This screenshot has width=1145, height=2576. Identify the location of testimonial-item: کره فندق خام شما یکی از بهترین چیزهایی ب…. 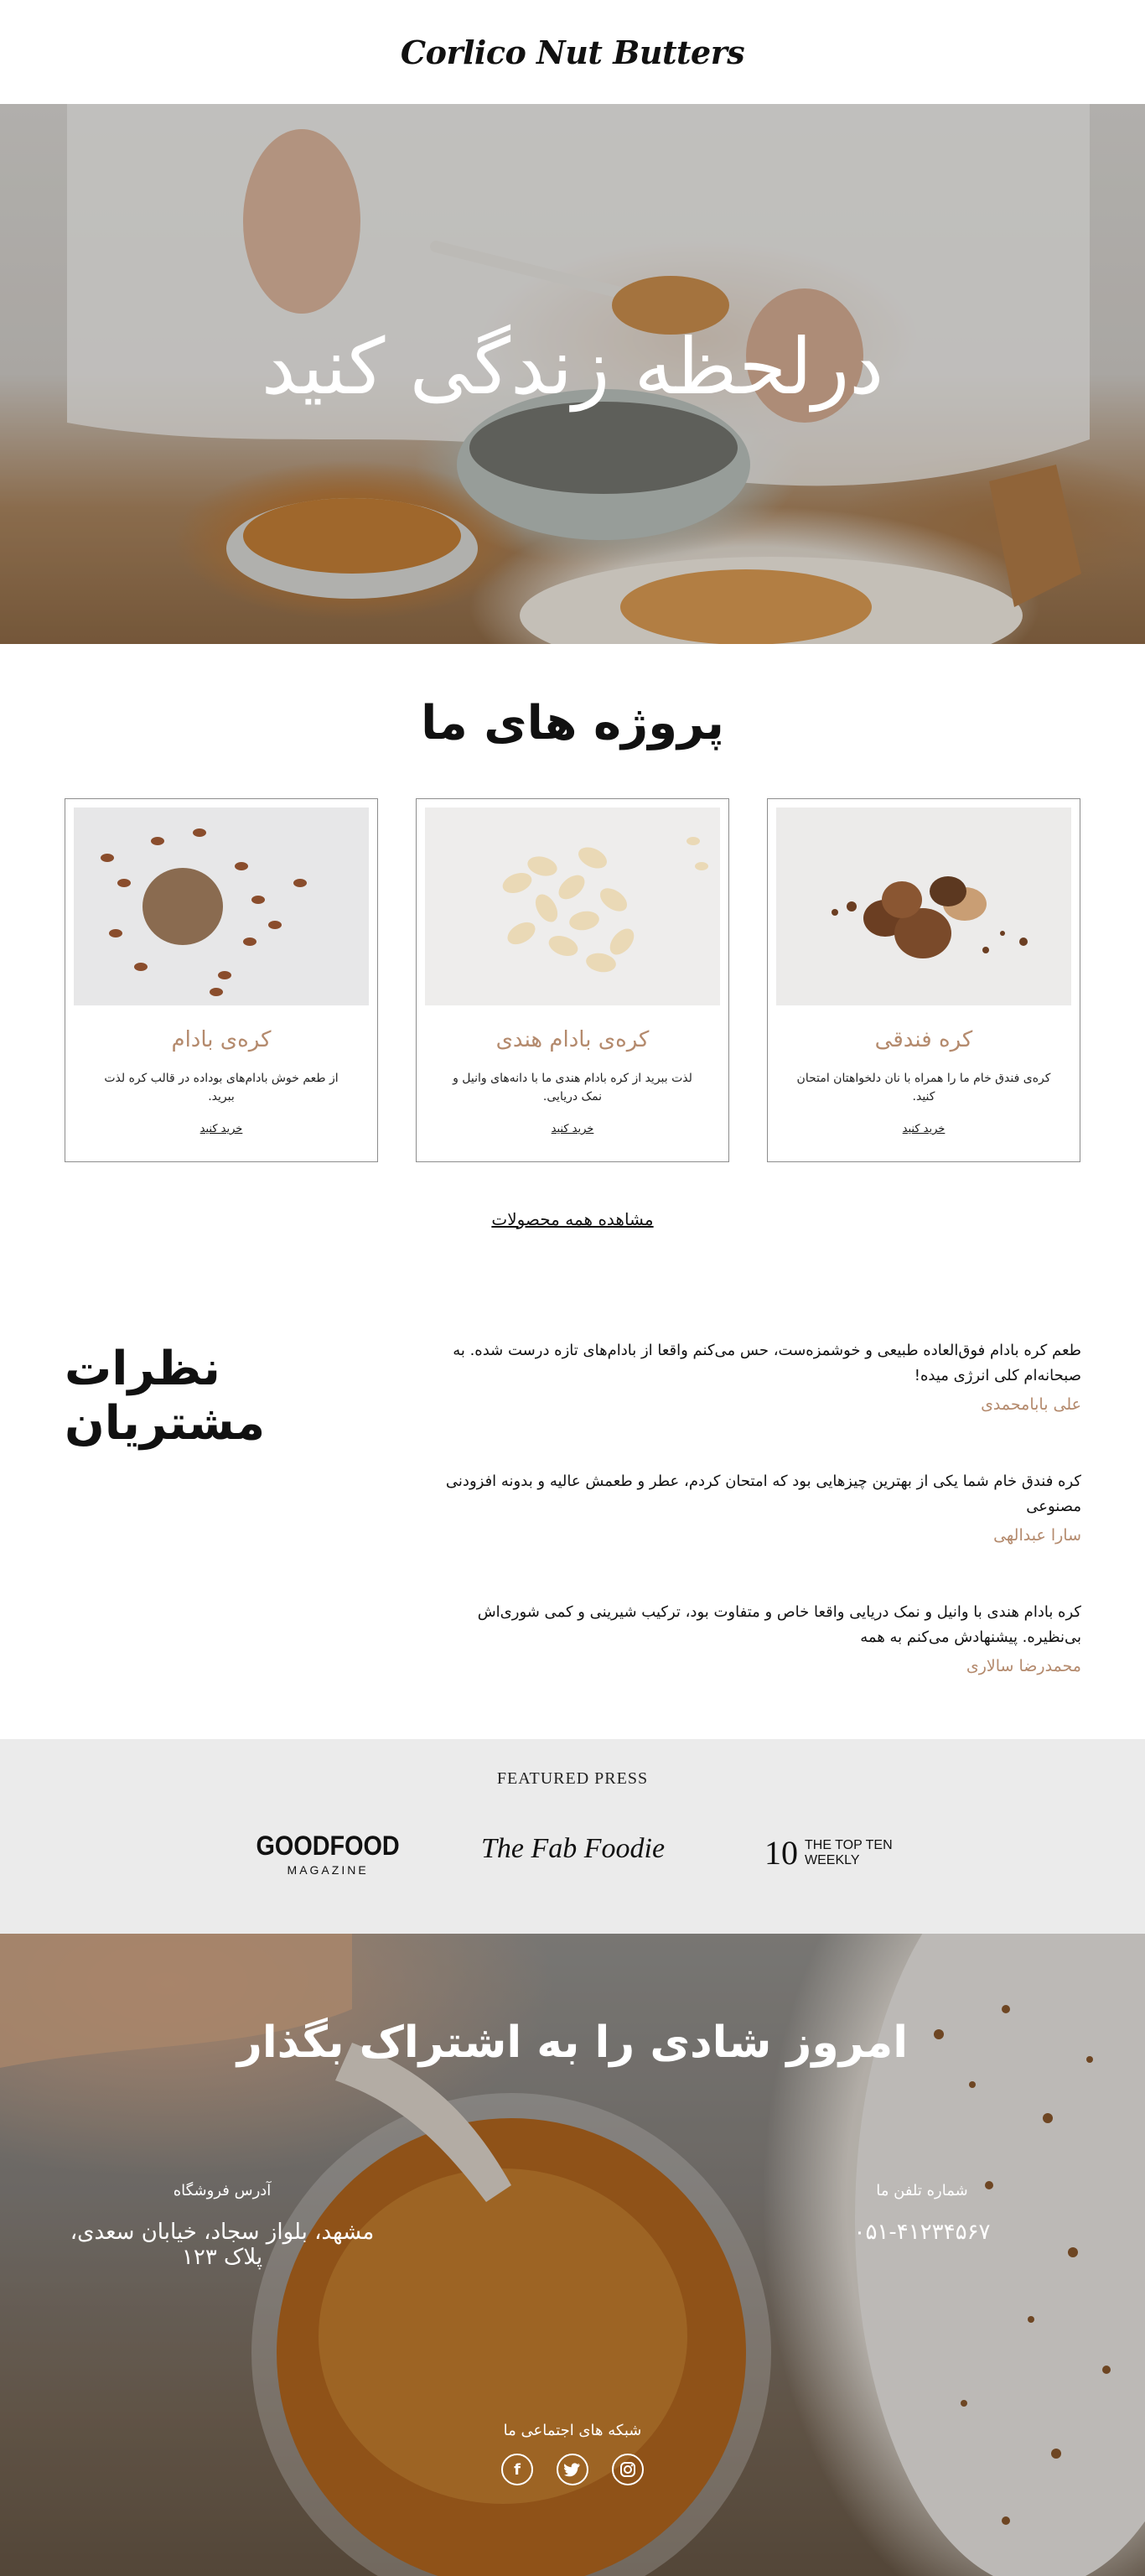
(759, 1507).